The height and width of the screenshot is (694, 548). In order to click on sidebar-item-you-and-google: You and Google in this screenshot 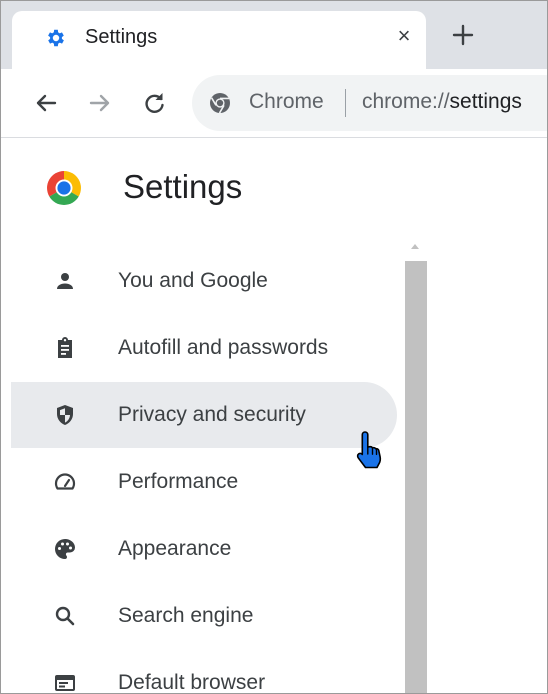, I will do `click(204, 281)`.